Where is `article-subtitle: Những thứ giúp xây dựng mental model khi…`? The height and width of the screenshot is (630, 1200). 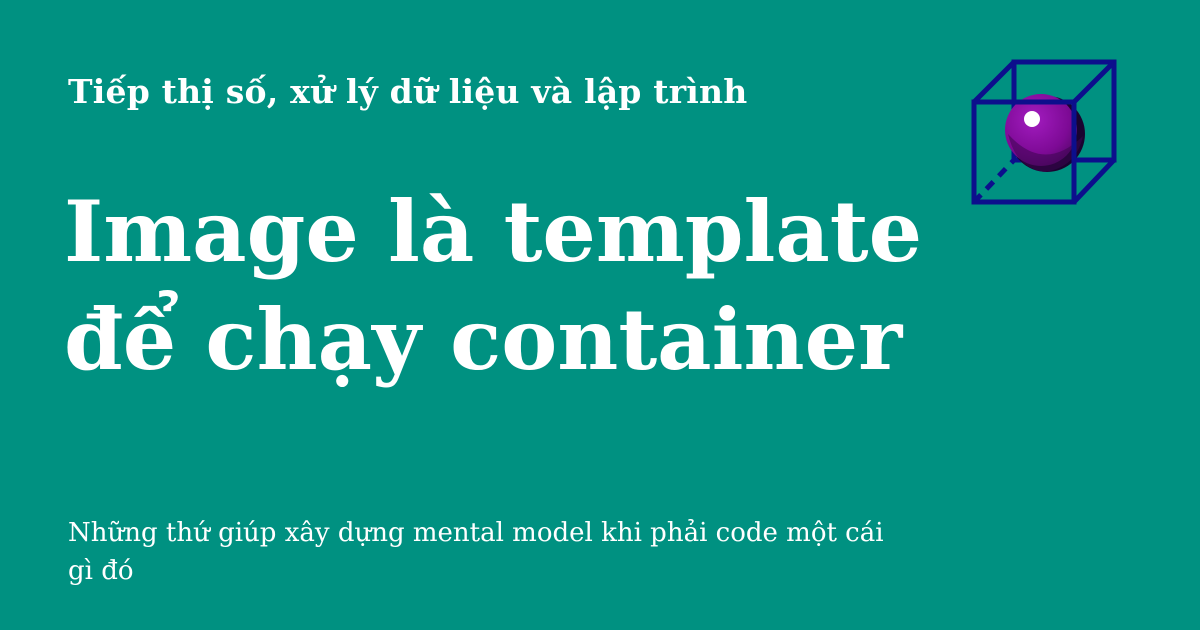
article-subtitle: Những thứ giúp xây dựng mental model khi… is located at coordinates (476, 552).